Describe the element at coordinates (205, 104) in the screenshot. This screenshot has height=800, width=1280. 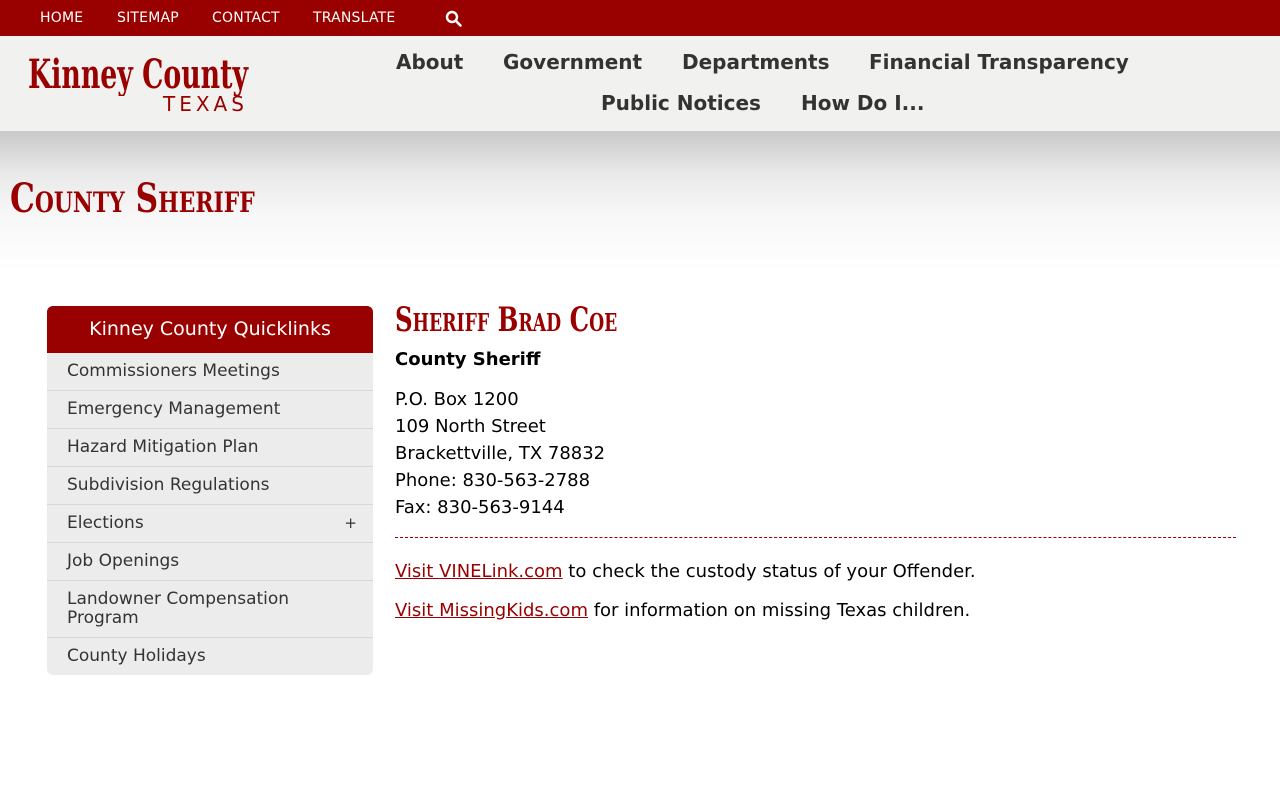
I see `logo-subtitle: TEXAS` at that location.